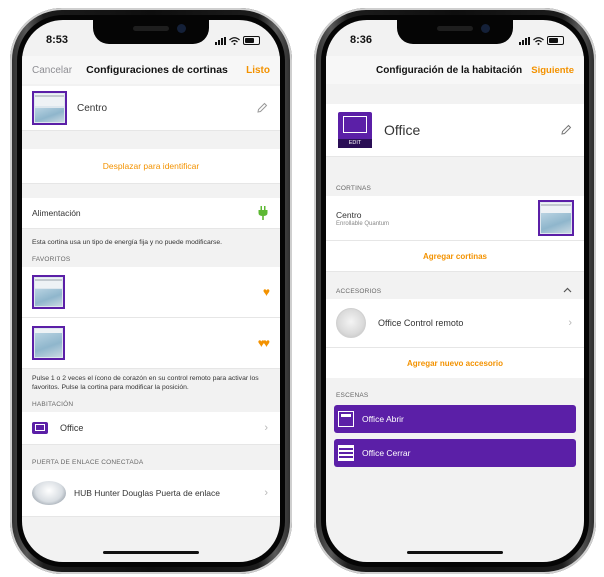  Describe the element at coordinates (455, 285) in the screenshot. I see `accessories-header-row: ACCESORIOS` at that location.